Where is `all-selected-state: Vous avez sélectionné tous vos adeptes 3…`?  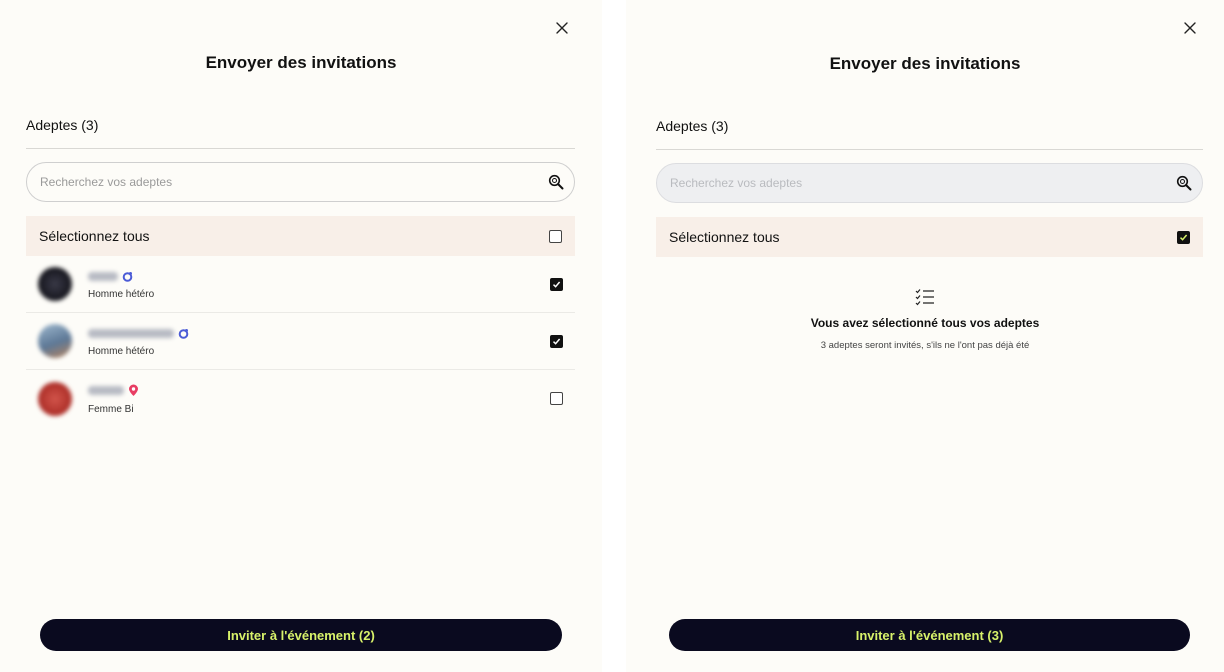
all-selected-state: Vous avez sélectionné tous vos adeptes 3… is located at coordinates (925, 319).